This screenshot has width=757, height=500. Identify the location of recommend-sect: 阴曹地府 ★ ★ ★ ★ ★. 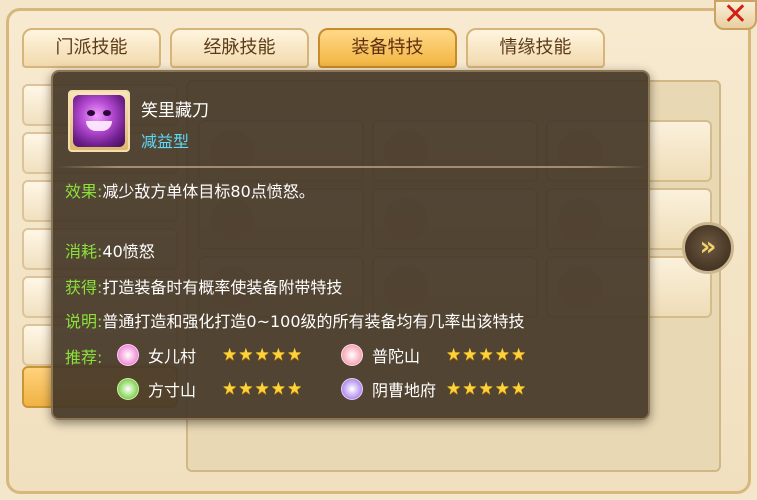
(434, 389).